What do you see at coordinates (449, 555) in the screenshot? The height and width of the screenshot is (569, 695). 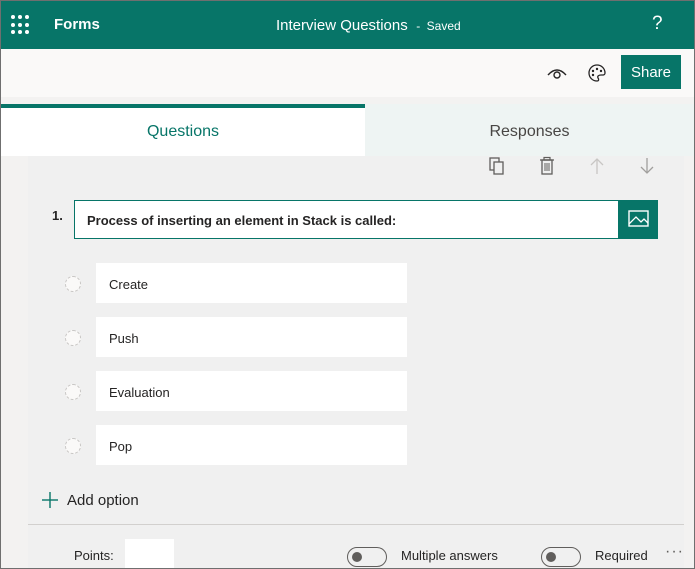 I see `multiple-answers-label: Multiple answers` at bounding box center [449, 555].